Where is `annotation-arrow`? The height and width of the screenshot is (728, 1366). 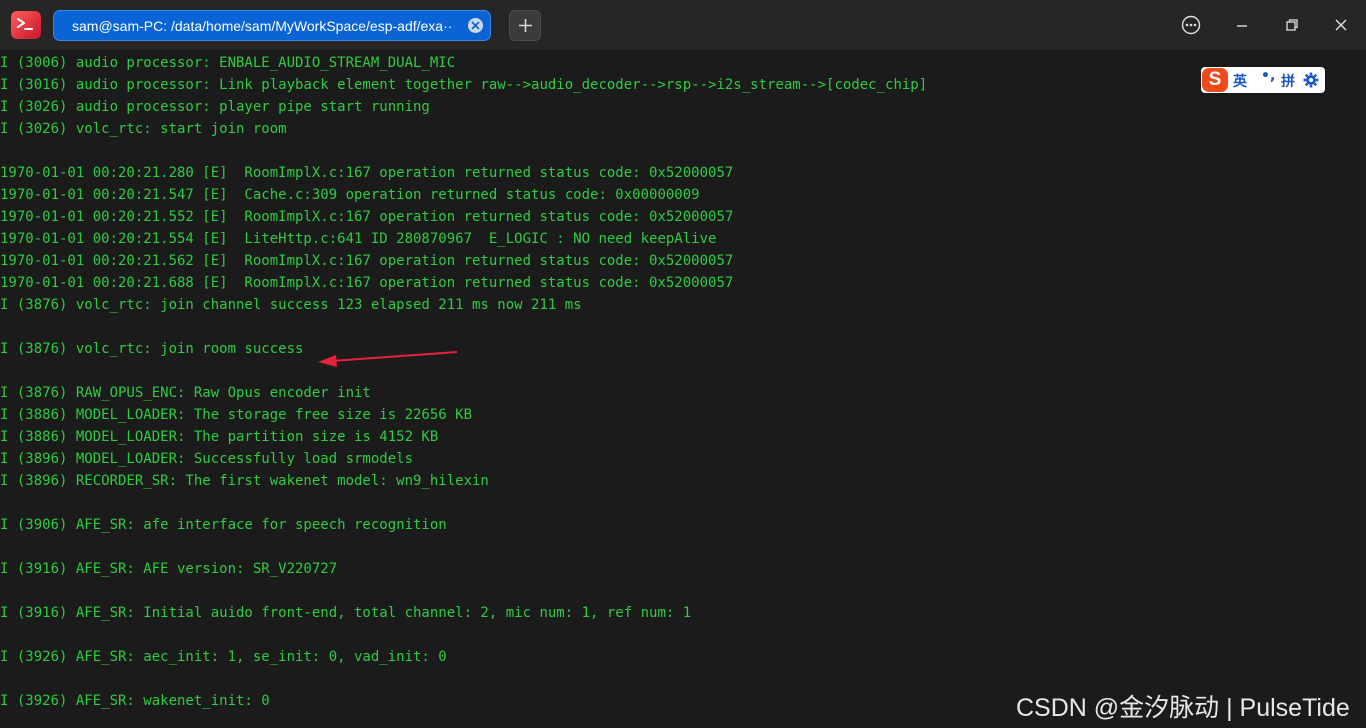
annotation-arrow is located at coordinates (388, 359).